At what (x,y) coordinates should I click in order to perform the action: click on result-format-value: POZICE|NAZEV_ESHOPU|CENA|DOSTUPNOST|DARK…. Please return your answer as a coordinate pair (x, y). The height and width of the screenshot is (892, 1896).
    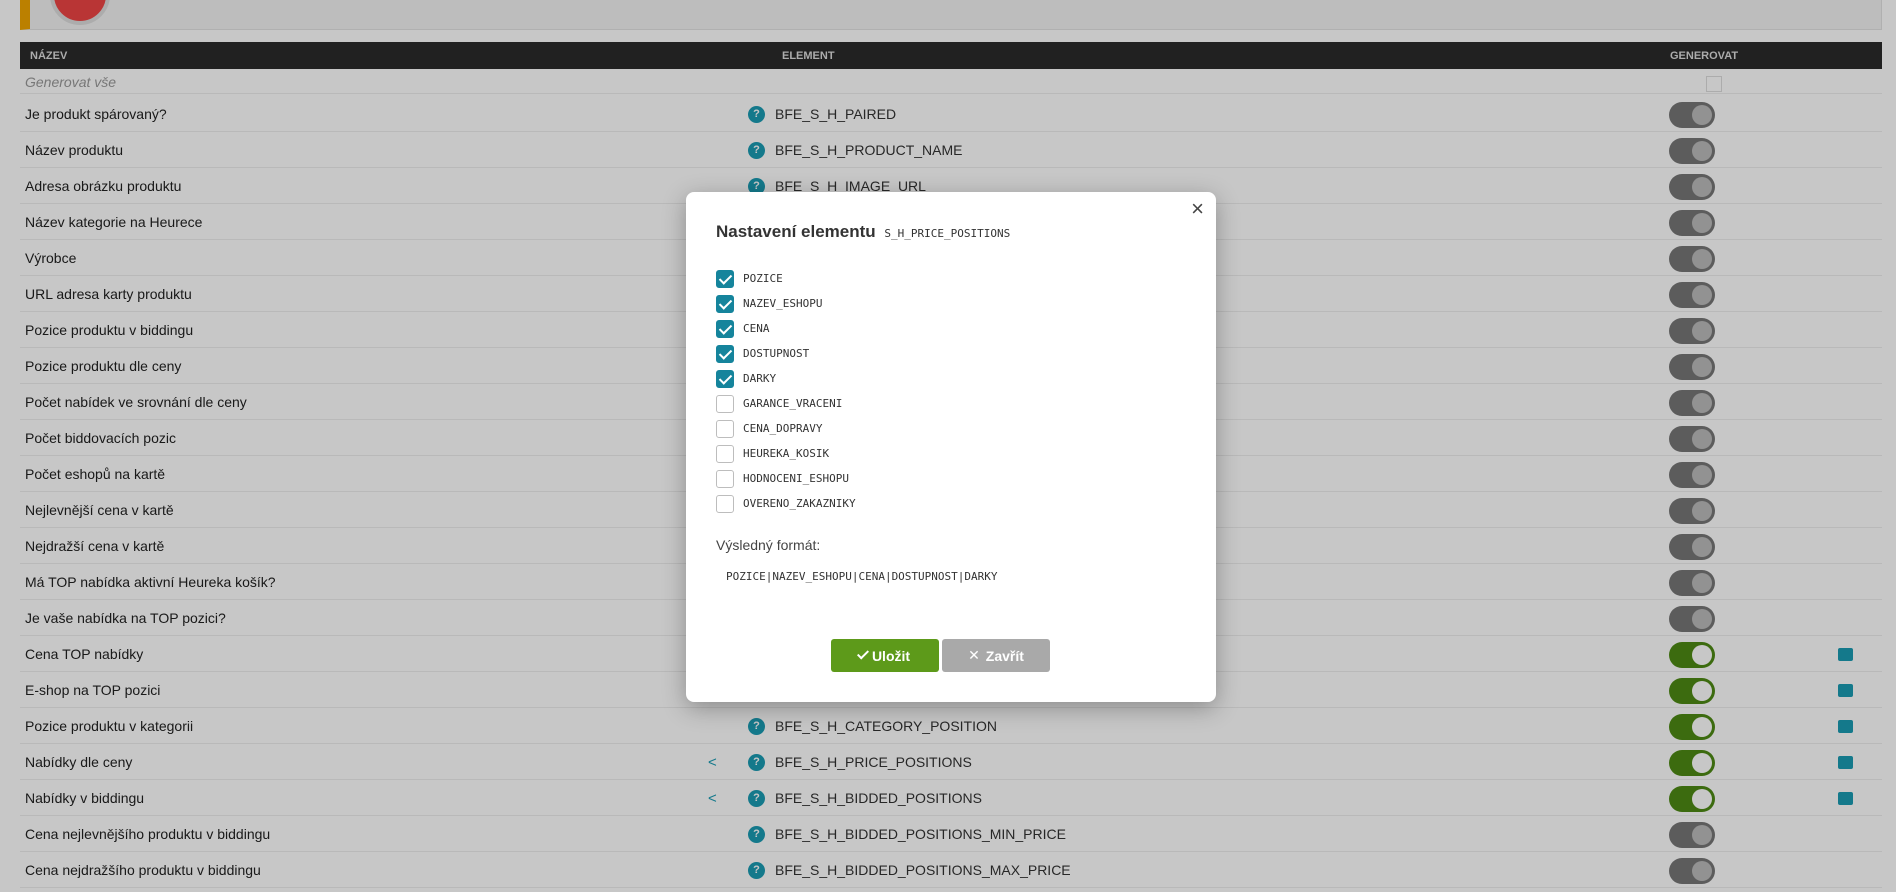
    Looking at the image, I should click on (862, 576).